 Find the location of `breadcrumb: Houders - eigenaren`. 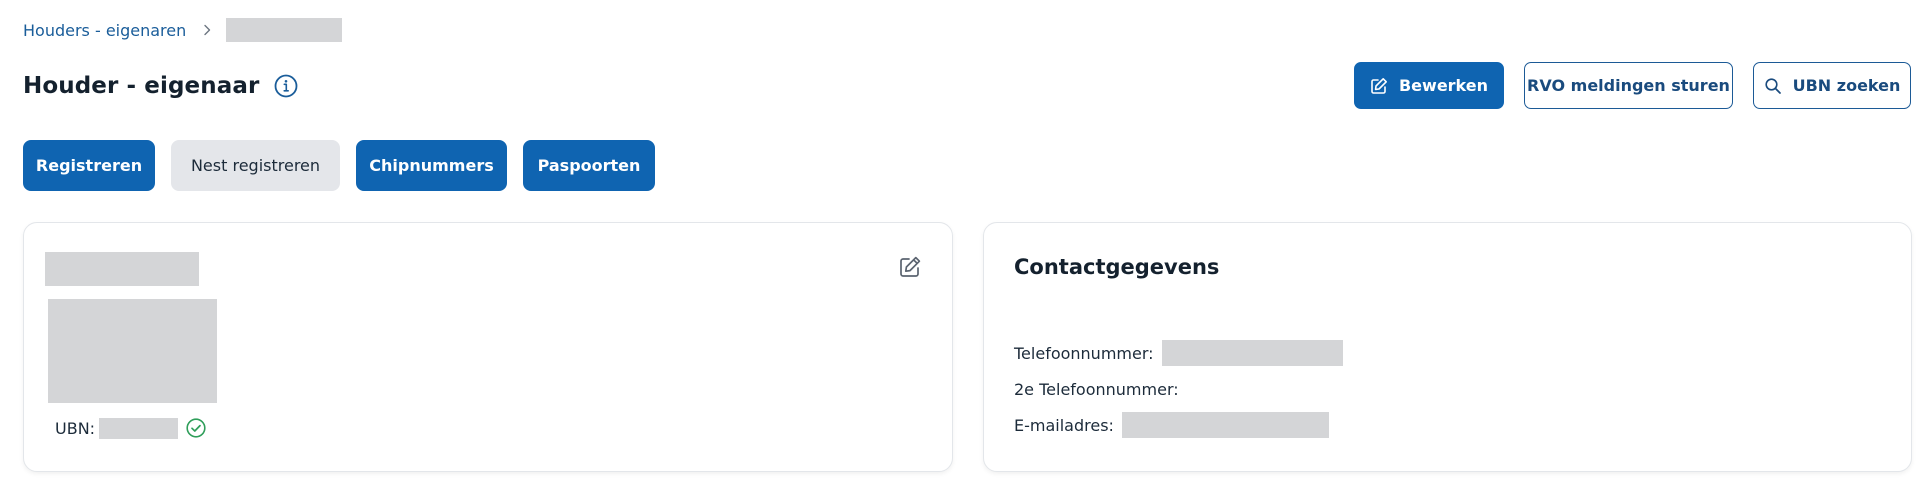

breadcrumb: Houders - eigenaren is located at coordinates (183, 30).